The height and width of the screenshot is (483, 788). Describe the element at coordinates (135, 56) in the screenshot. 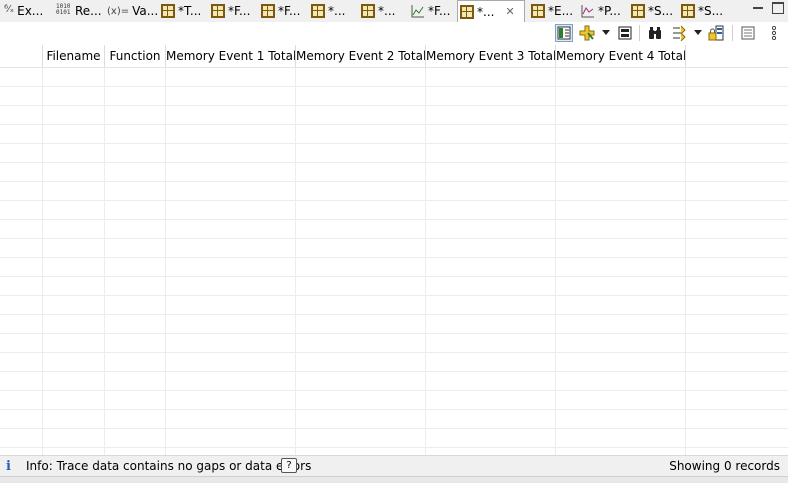

I see `column-header-function: Function` at that location.